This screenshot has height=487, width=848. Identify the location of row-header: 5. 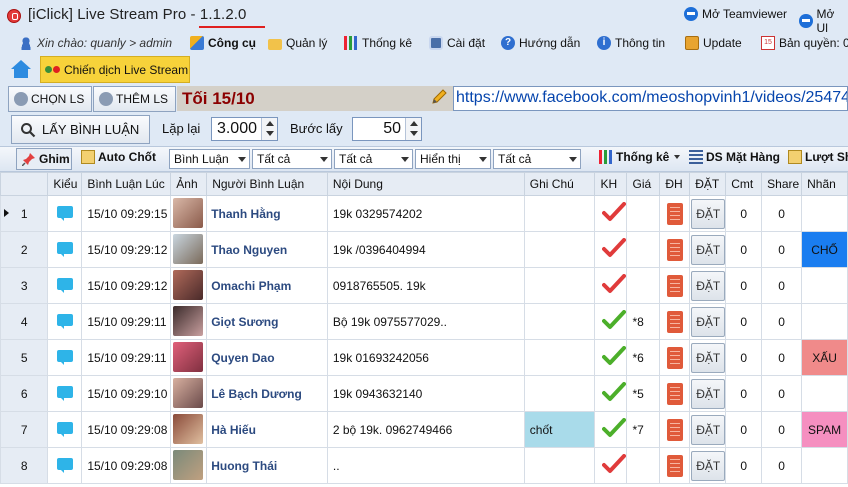
(24, 357).